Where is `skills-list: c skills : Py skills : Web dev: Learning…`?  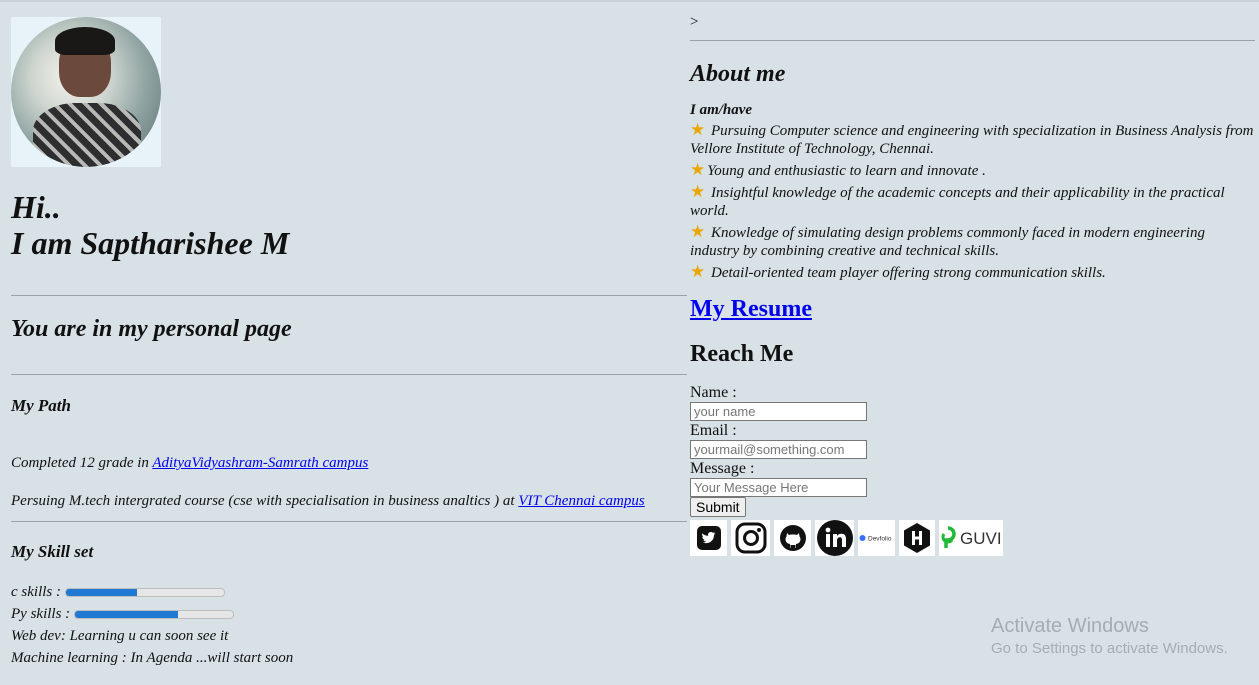 skills-list: c skills : Py skills : Web dev: Learning… is located at coordinates (349, 625).